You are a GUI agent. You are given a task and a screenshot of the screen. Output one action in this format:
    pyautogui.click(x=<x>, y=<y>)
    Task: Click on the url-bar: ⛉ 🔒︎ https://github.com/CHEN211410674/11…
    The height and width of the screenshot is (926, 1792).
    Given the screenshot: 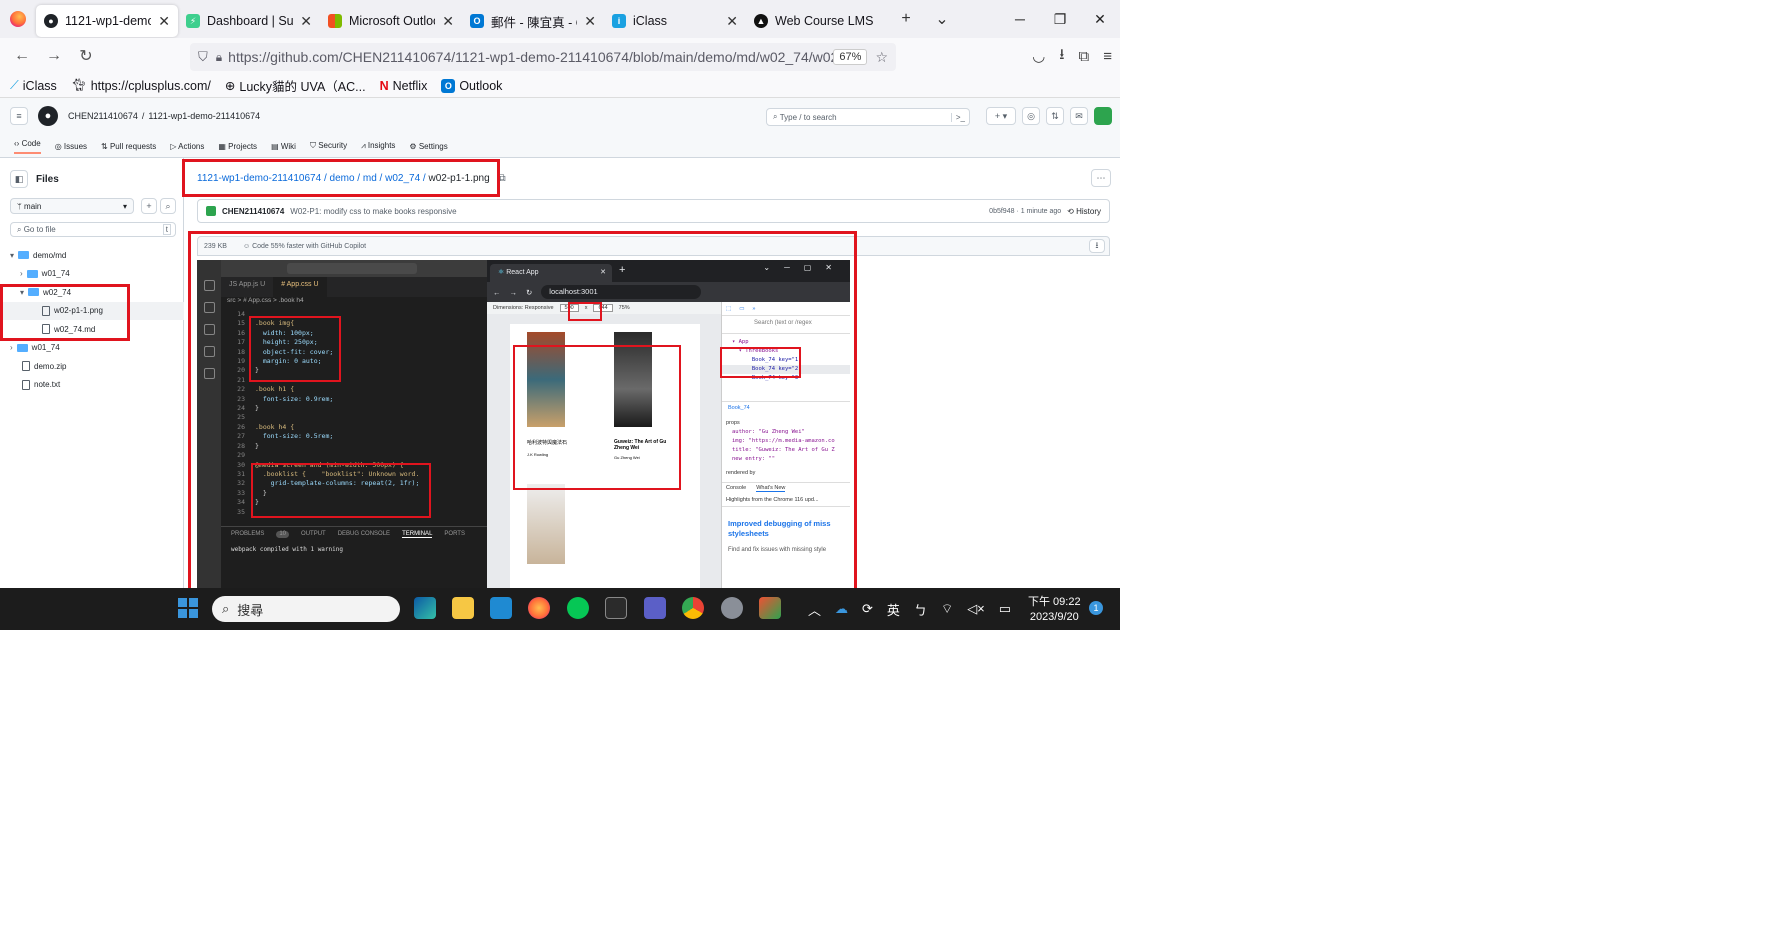 What is the action you would take?
    pyautogui.click(x=543, y=57)
    